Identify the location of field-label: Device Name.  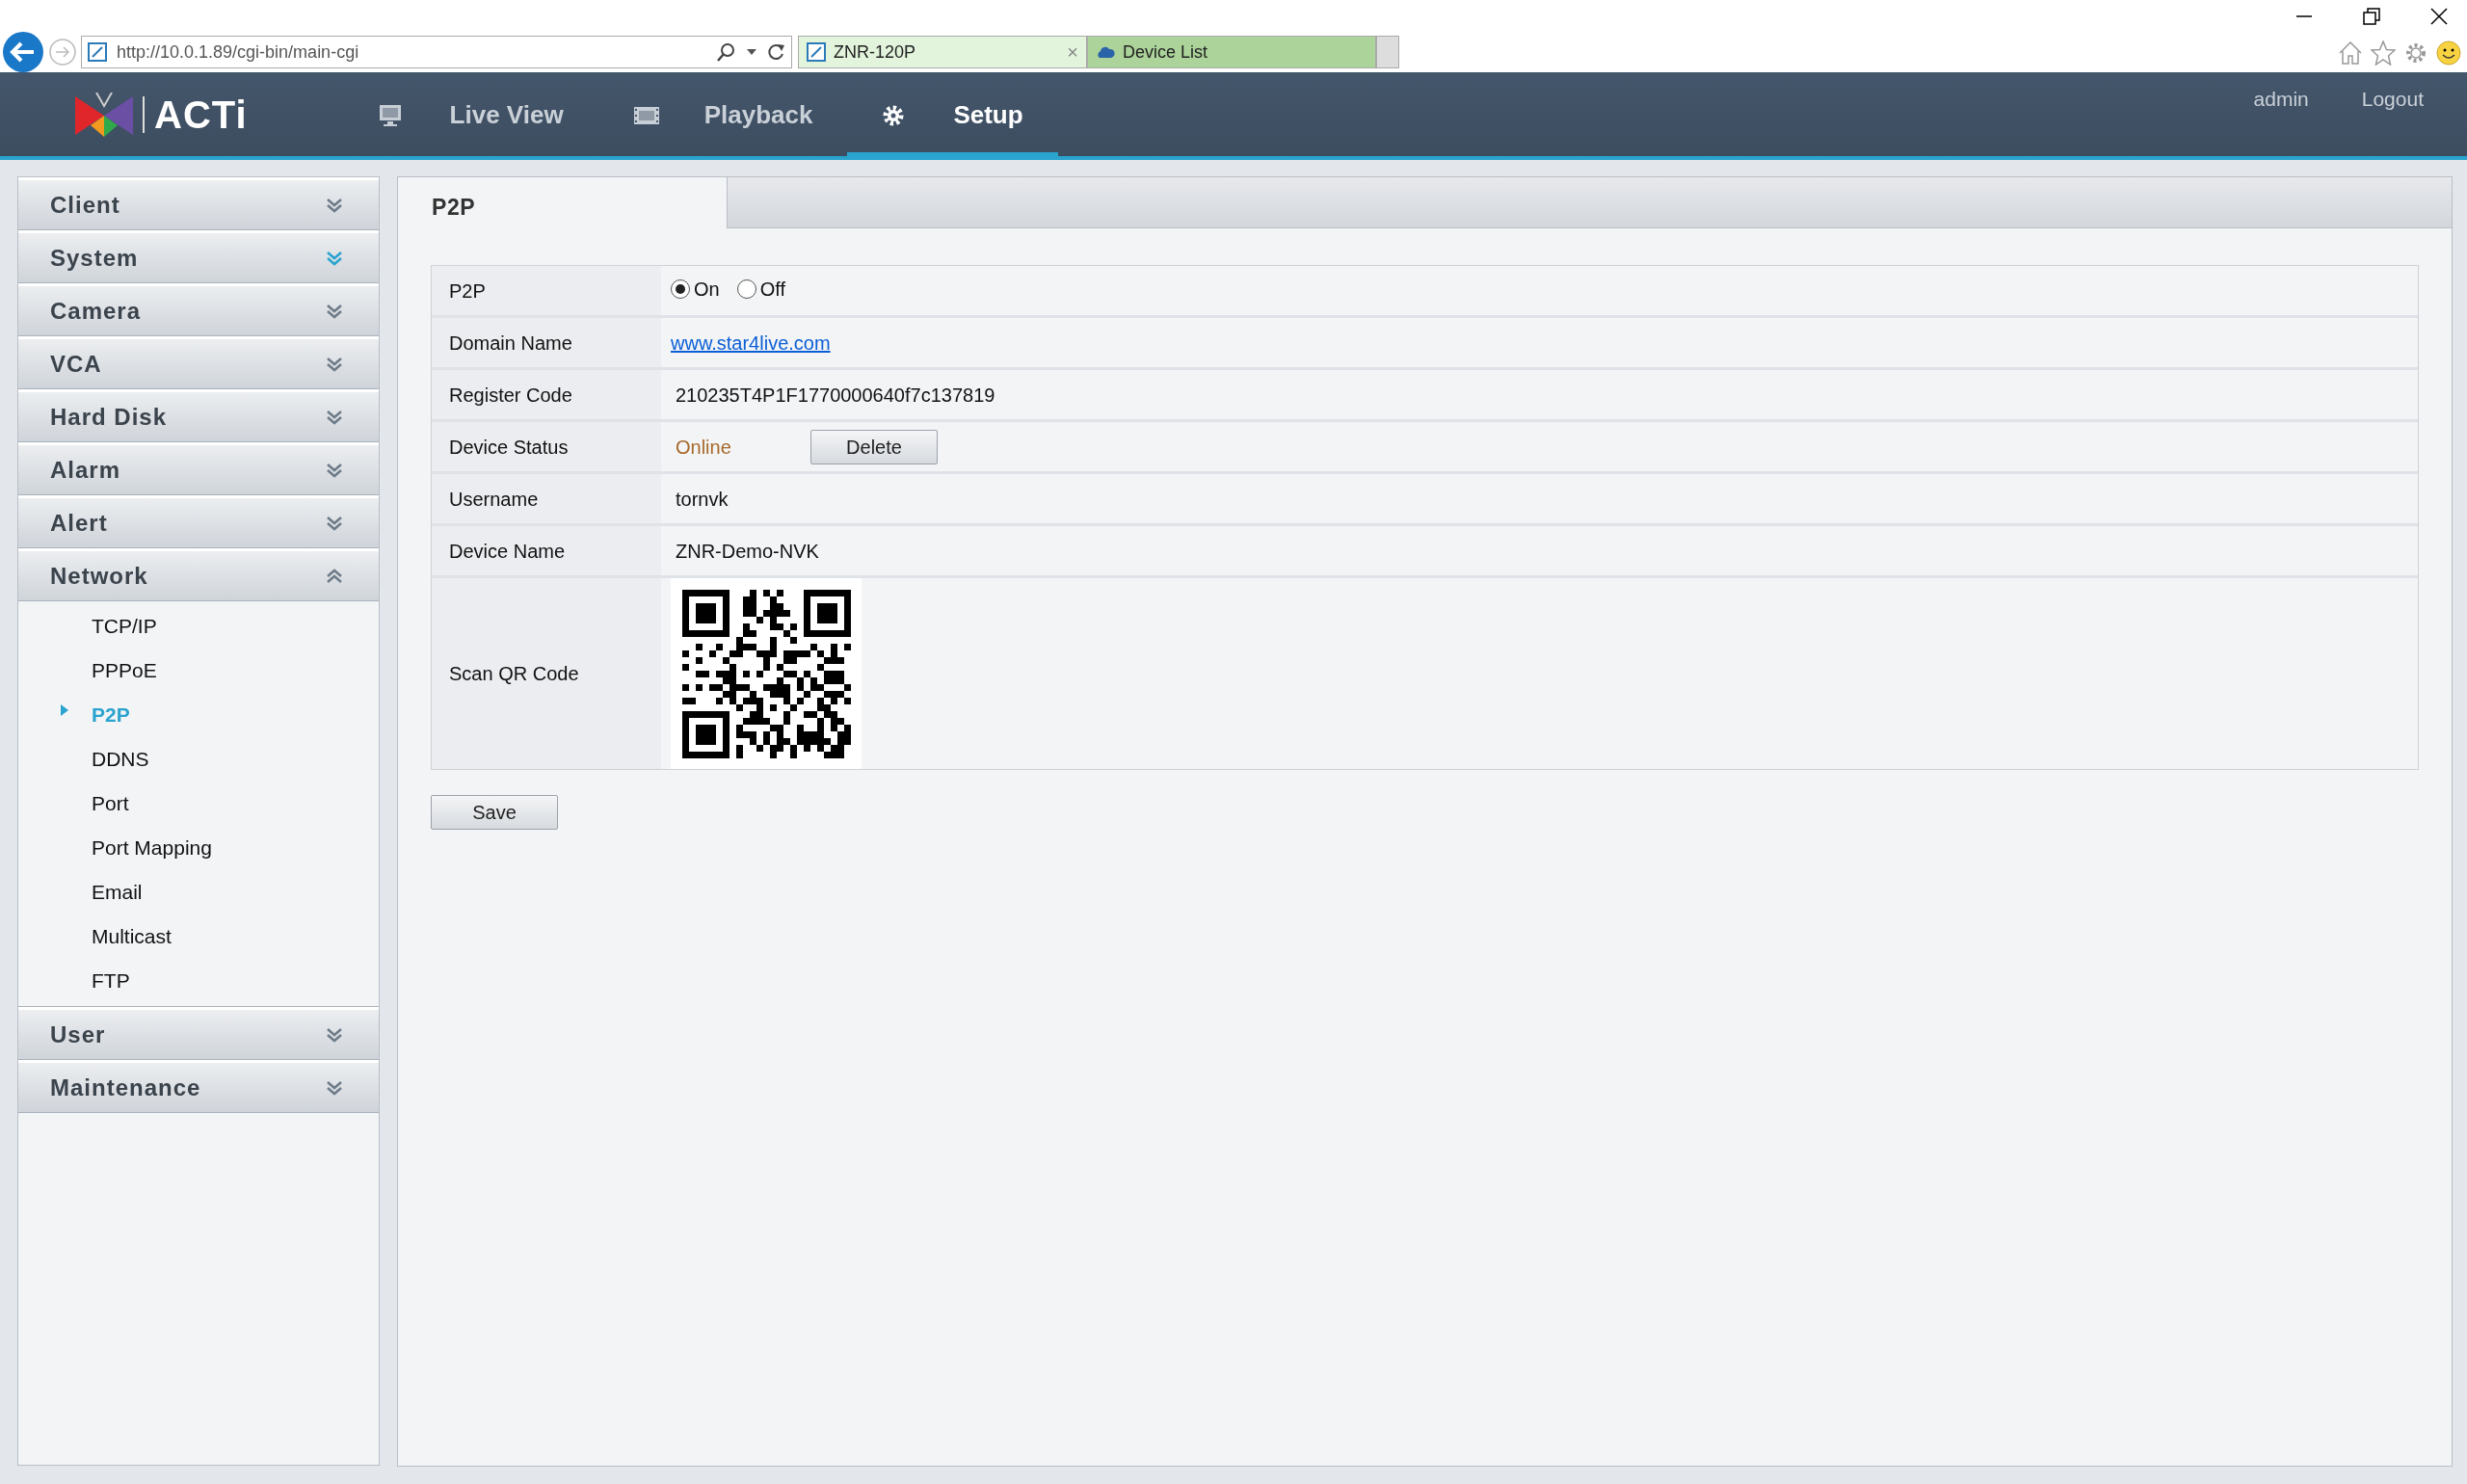
(507, 551).